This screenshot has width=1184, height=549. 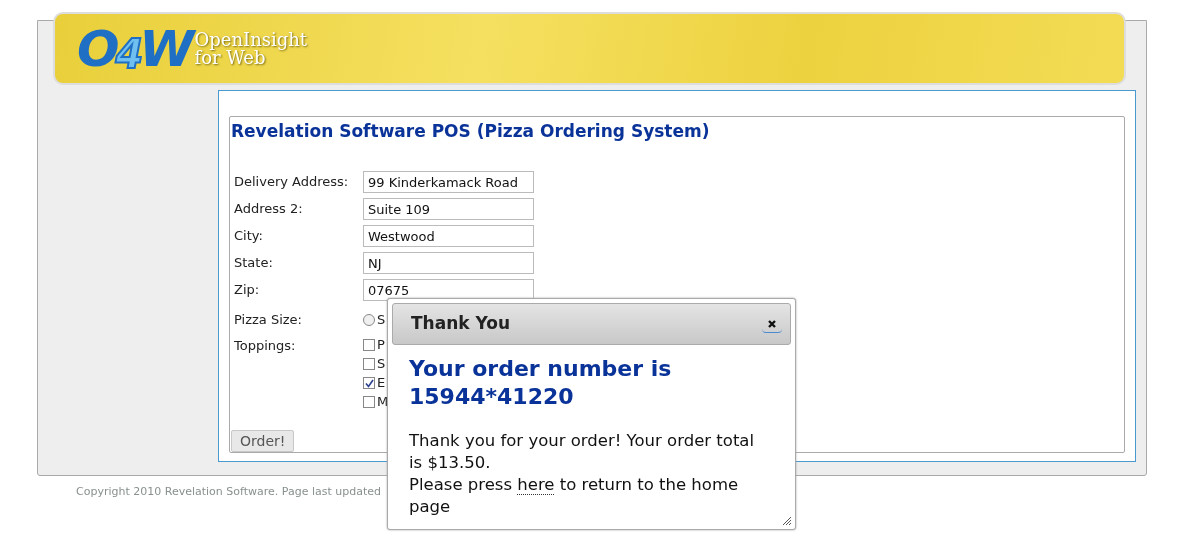 What do you see at coordinates (269, 209) in the screenshot?
I see `field-label: Address 2:` at bounding box center [269, 209].